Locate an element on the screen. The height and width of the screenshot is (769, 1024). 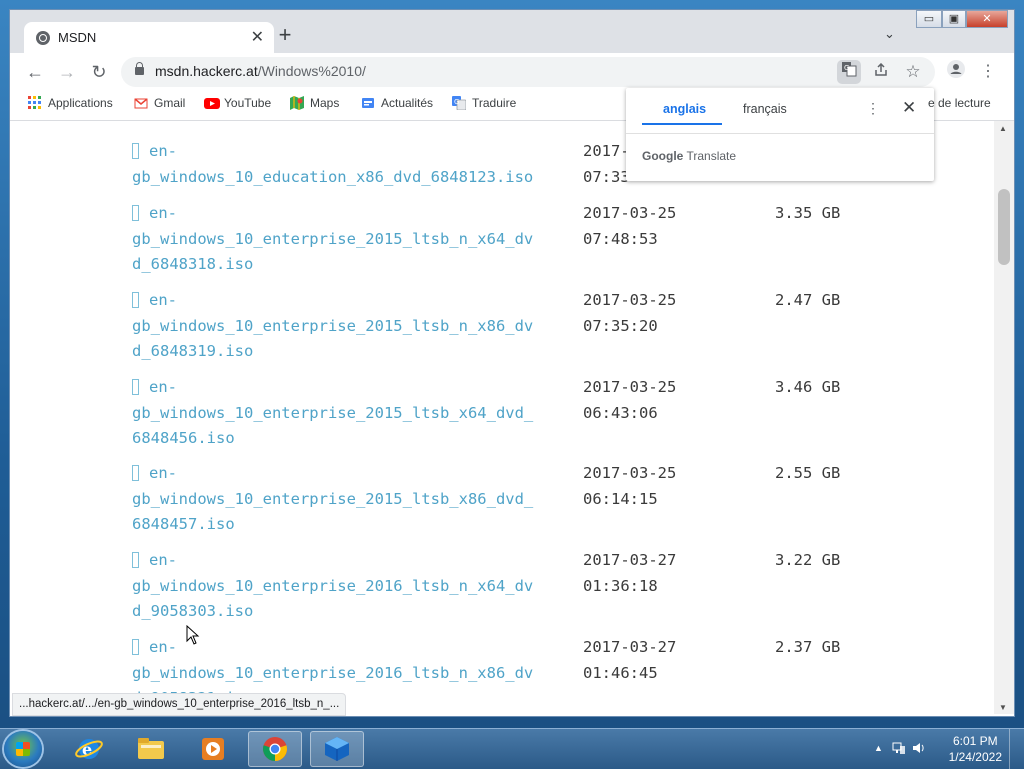
taskbar-file-explorer is located at coordinates (151, 749).